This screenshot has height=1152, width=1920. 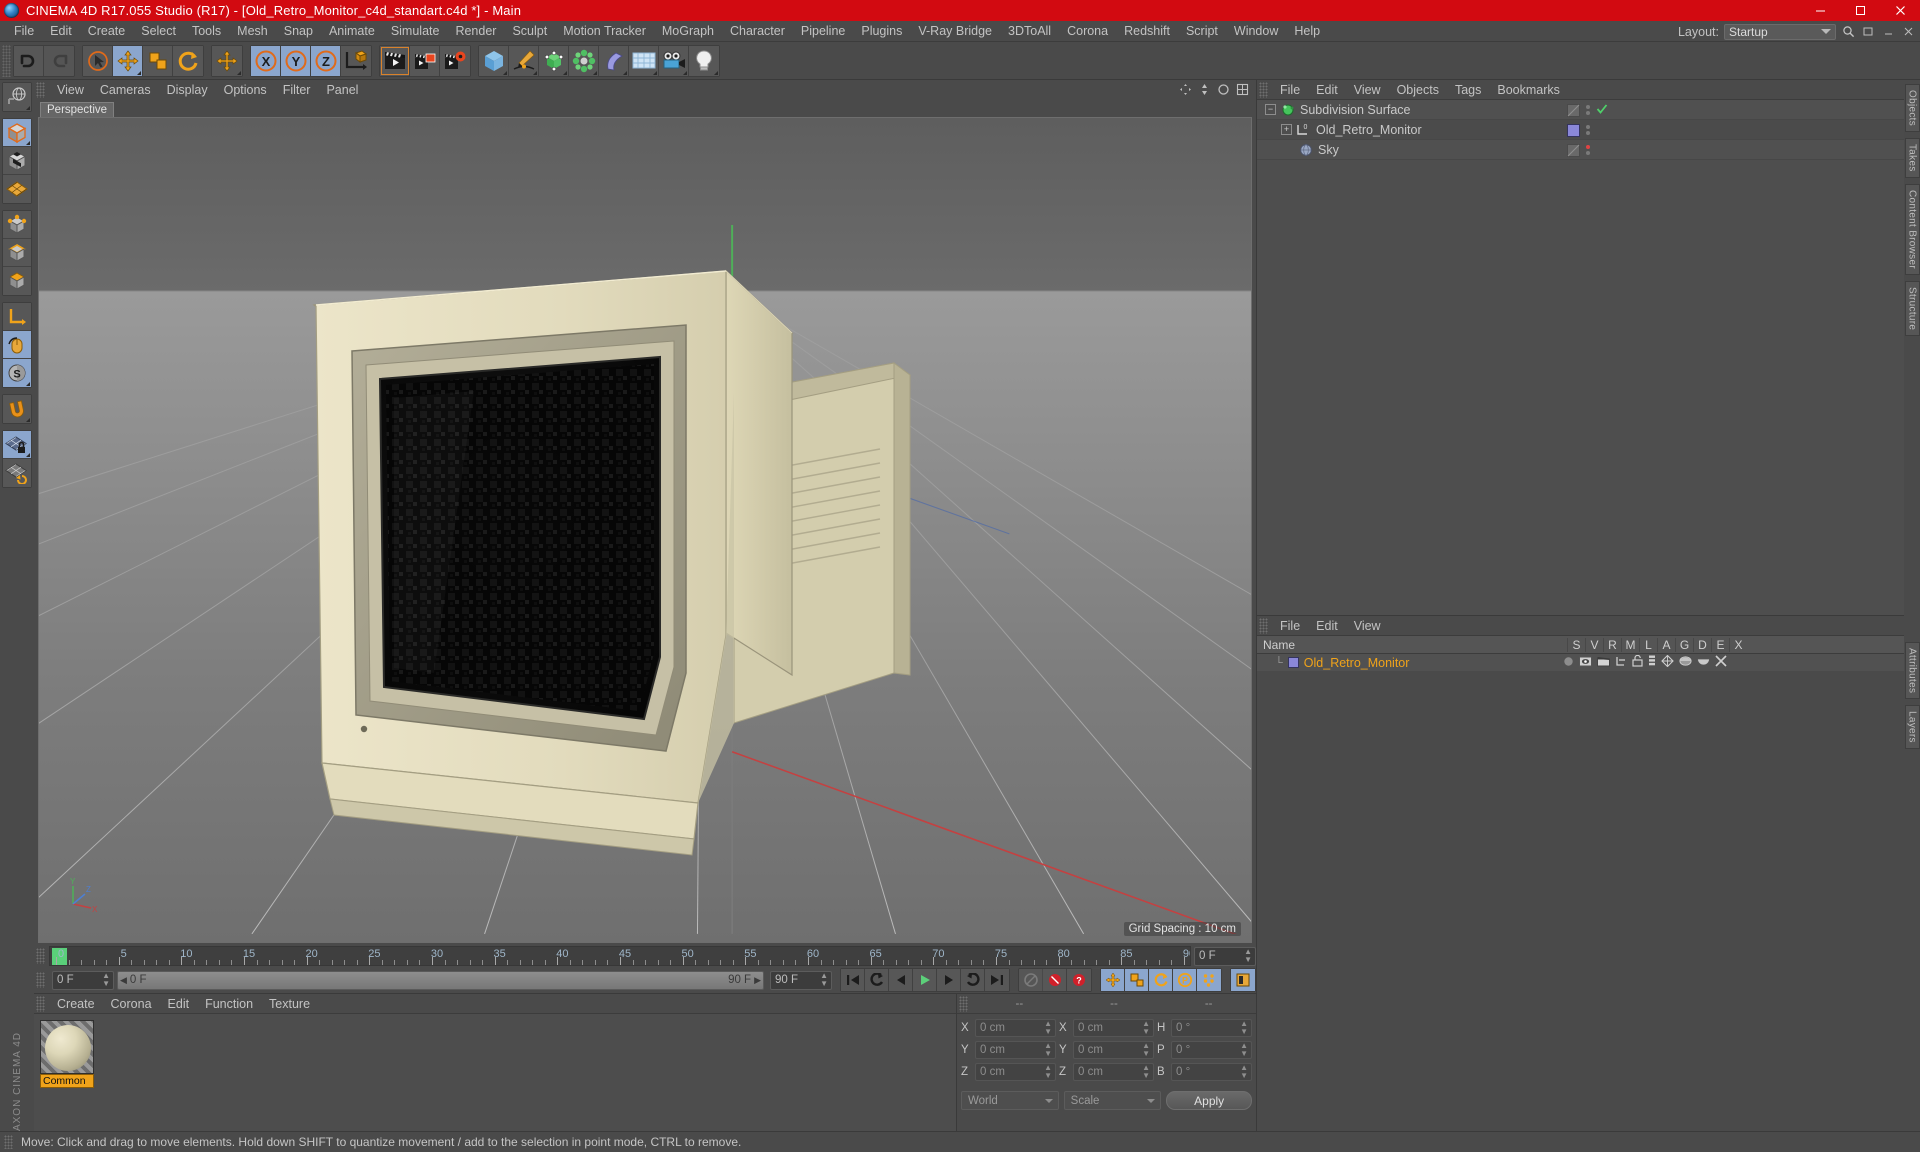 I want to click on column-header-s: S, so click(x=1576, y=644).